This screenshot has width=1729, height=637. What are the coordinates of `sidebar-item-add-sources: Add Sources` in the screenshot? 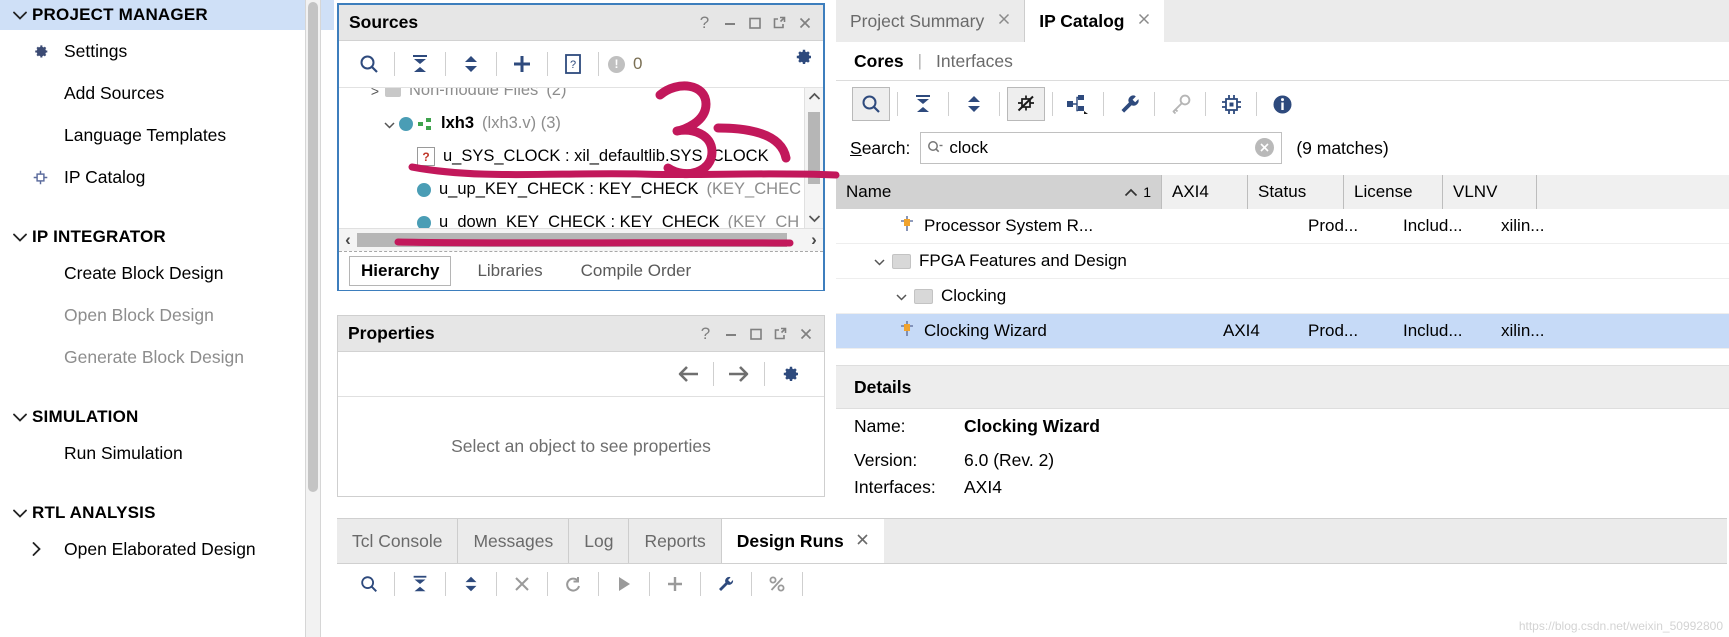 It's located at (168, 93).